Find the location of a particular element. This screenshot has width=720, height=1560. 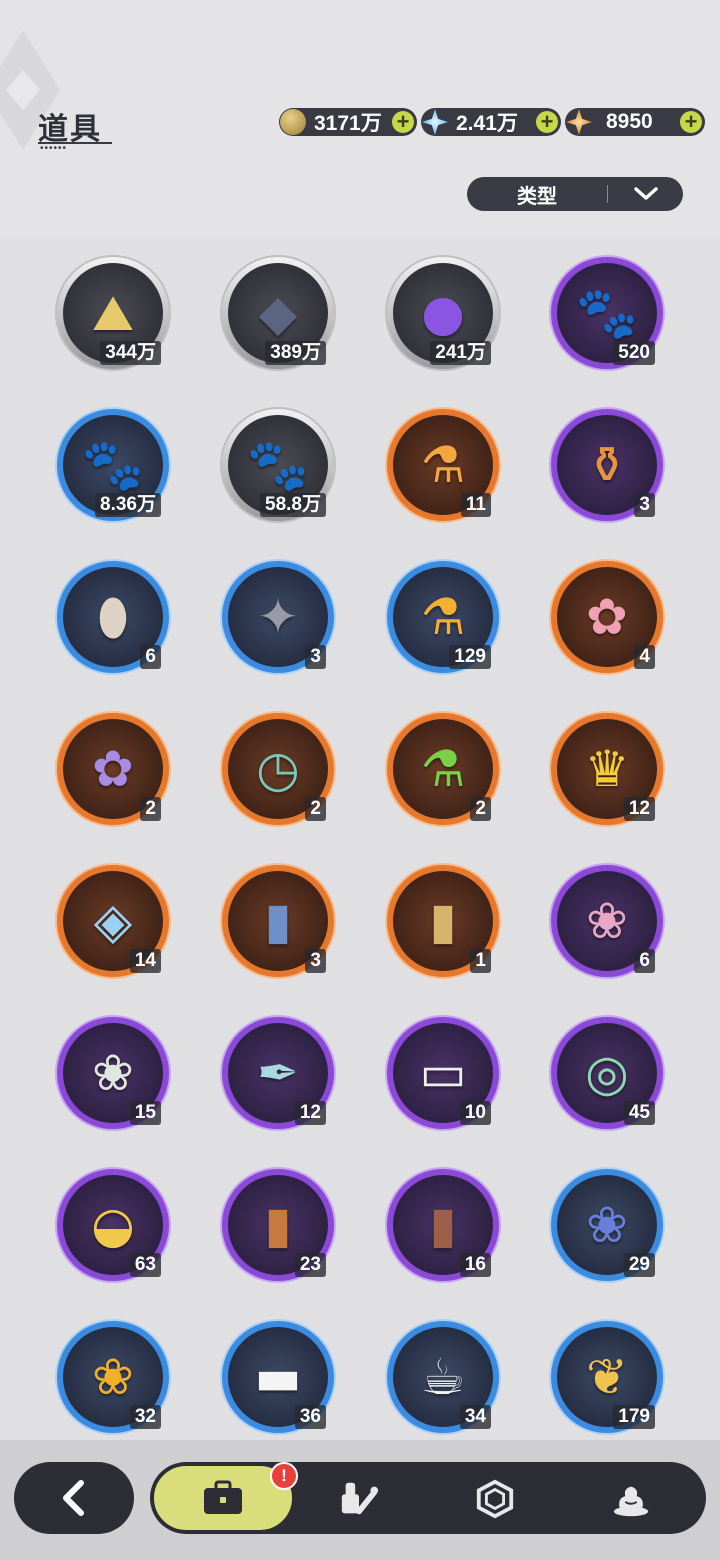

item-slot: ✦ 3 is located at coordinates (278, 617).